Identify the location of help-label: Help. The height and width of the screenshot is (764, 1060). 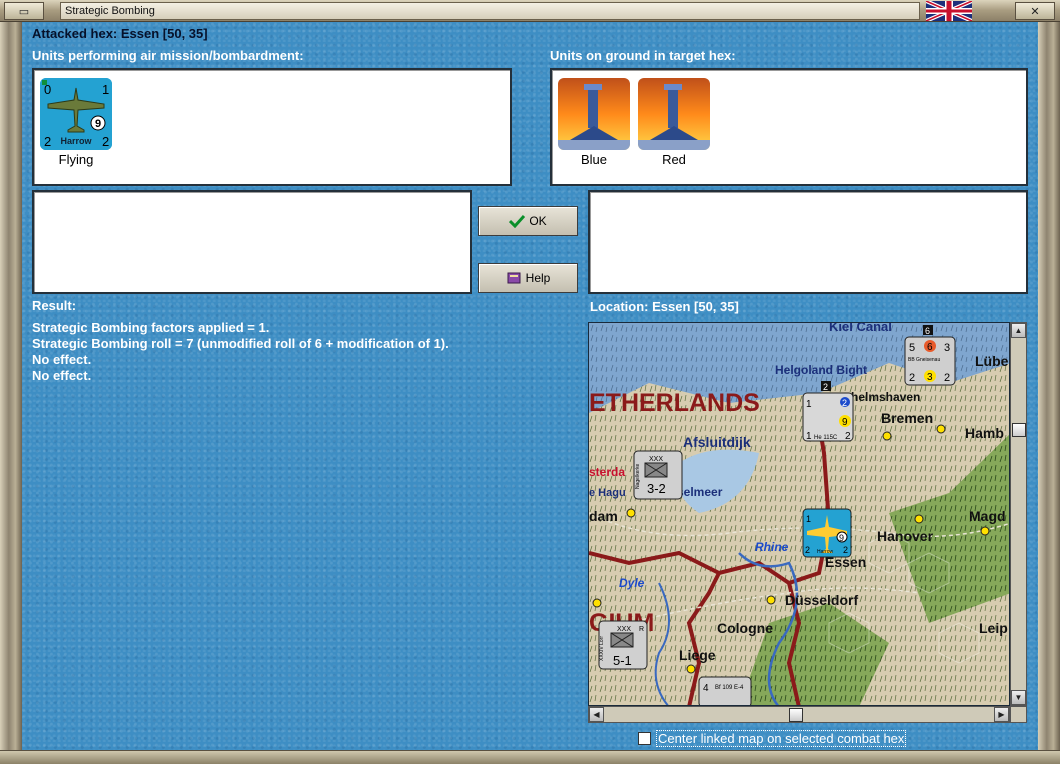
(538, 278).